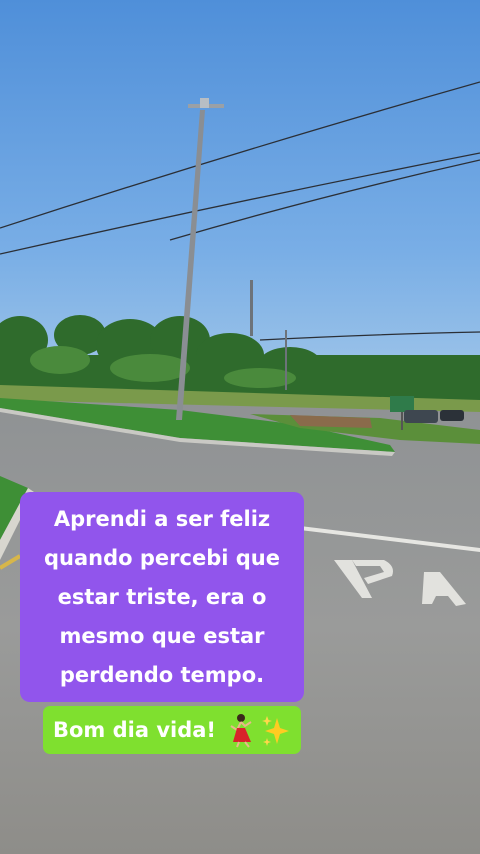  I want to click on sparkles-icon, so click(275, 731).